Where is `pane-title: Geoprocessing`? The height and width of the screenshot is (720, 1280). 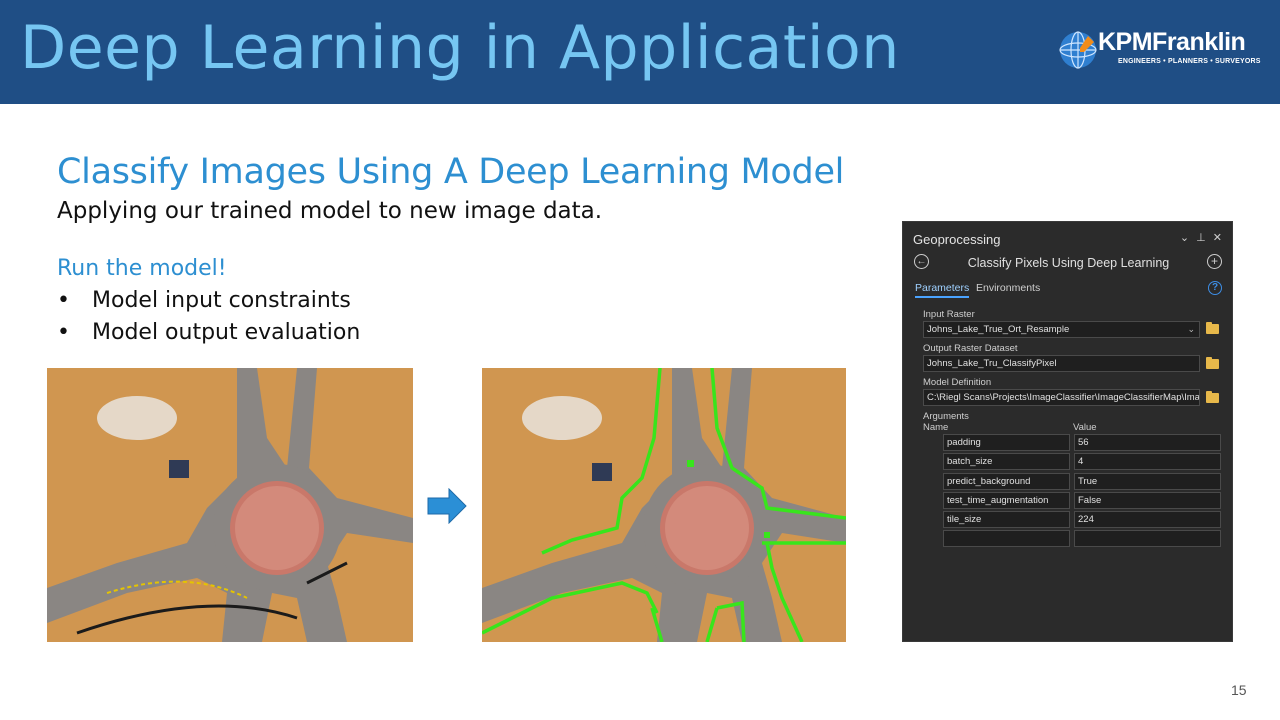
pane-title: Geoprocessing is located at coordinates (957, 239).